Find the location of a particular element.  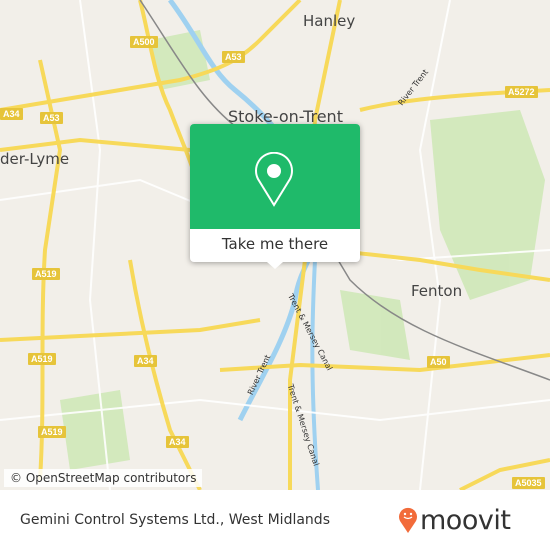

road-a34 is located at coordinates (165, 374).